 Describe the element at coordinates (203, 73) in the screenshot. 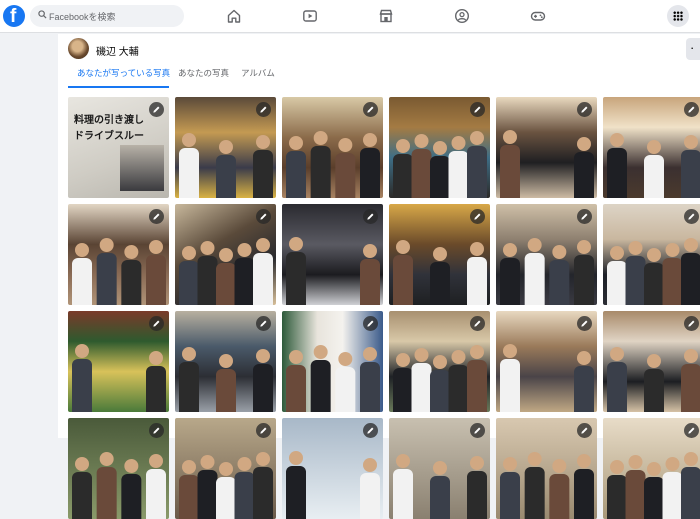

I see `tab-your-photos: あなたの写真` at that location.